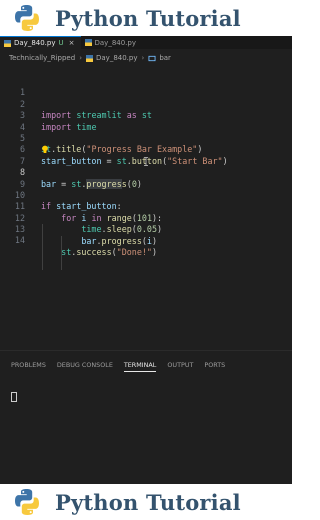  I want to click on top-banner: Python Tutorial, so click(146, 18).